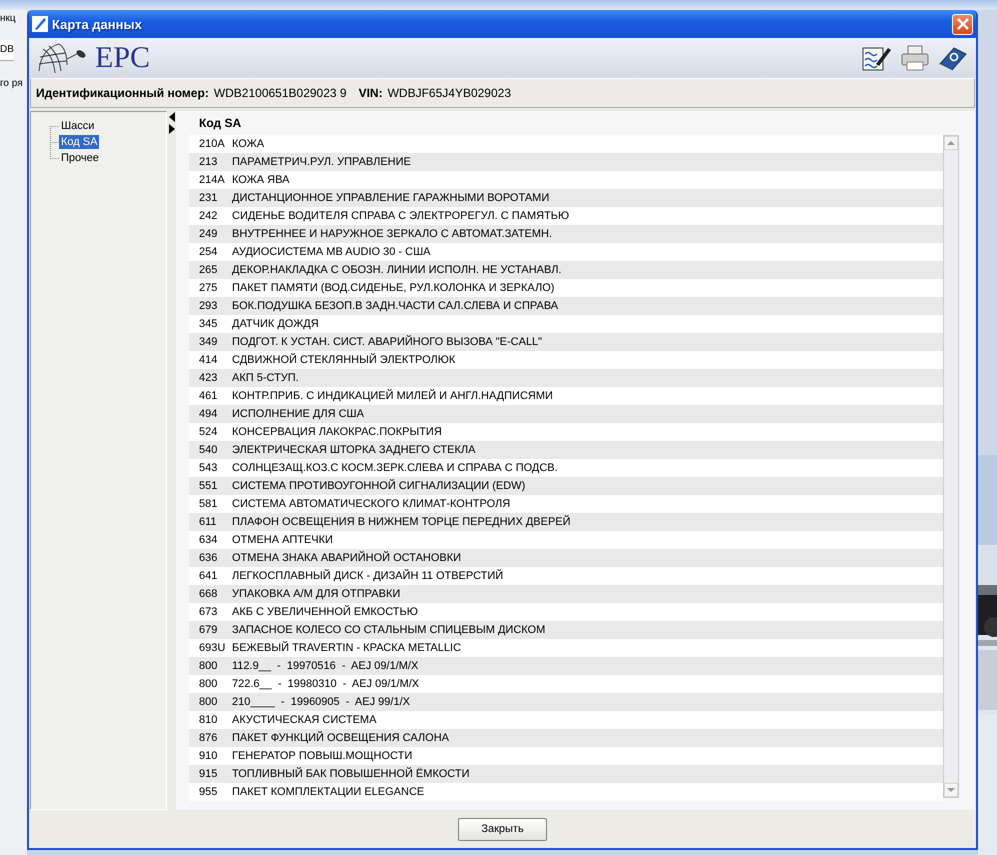 This screenshot has width=997, height=855. Describe the element at coordinates (395, 306) in the screenshot. I see `sa-description: БОК.ПОДУШКА БЕЗОП.В ЗАДН.ЧАСТИ САЛ.СЛЕВА И СПРАВА` at that location.